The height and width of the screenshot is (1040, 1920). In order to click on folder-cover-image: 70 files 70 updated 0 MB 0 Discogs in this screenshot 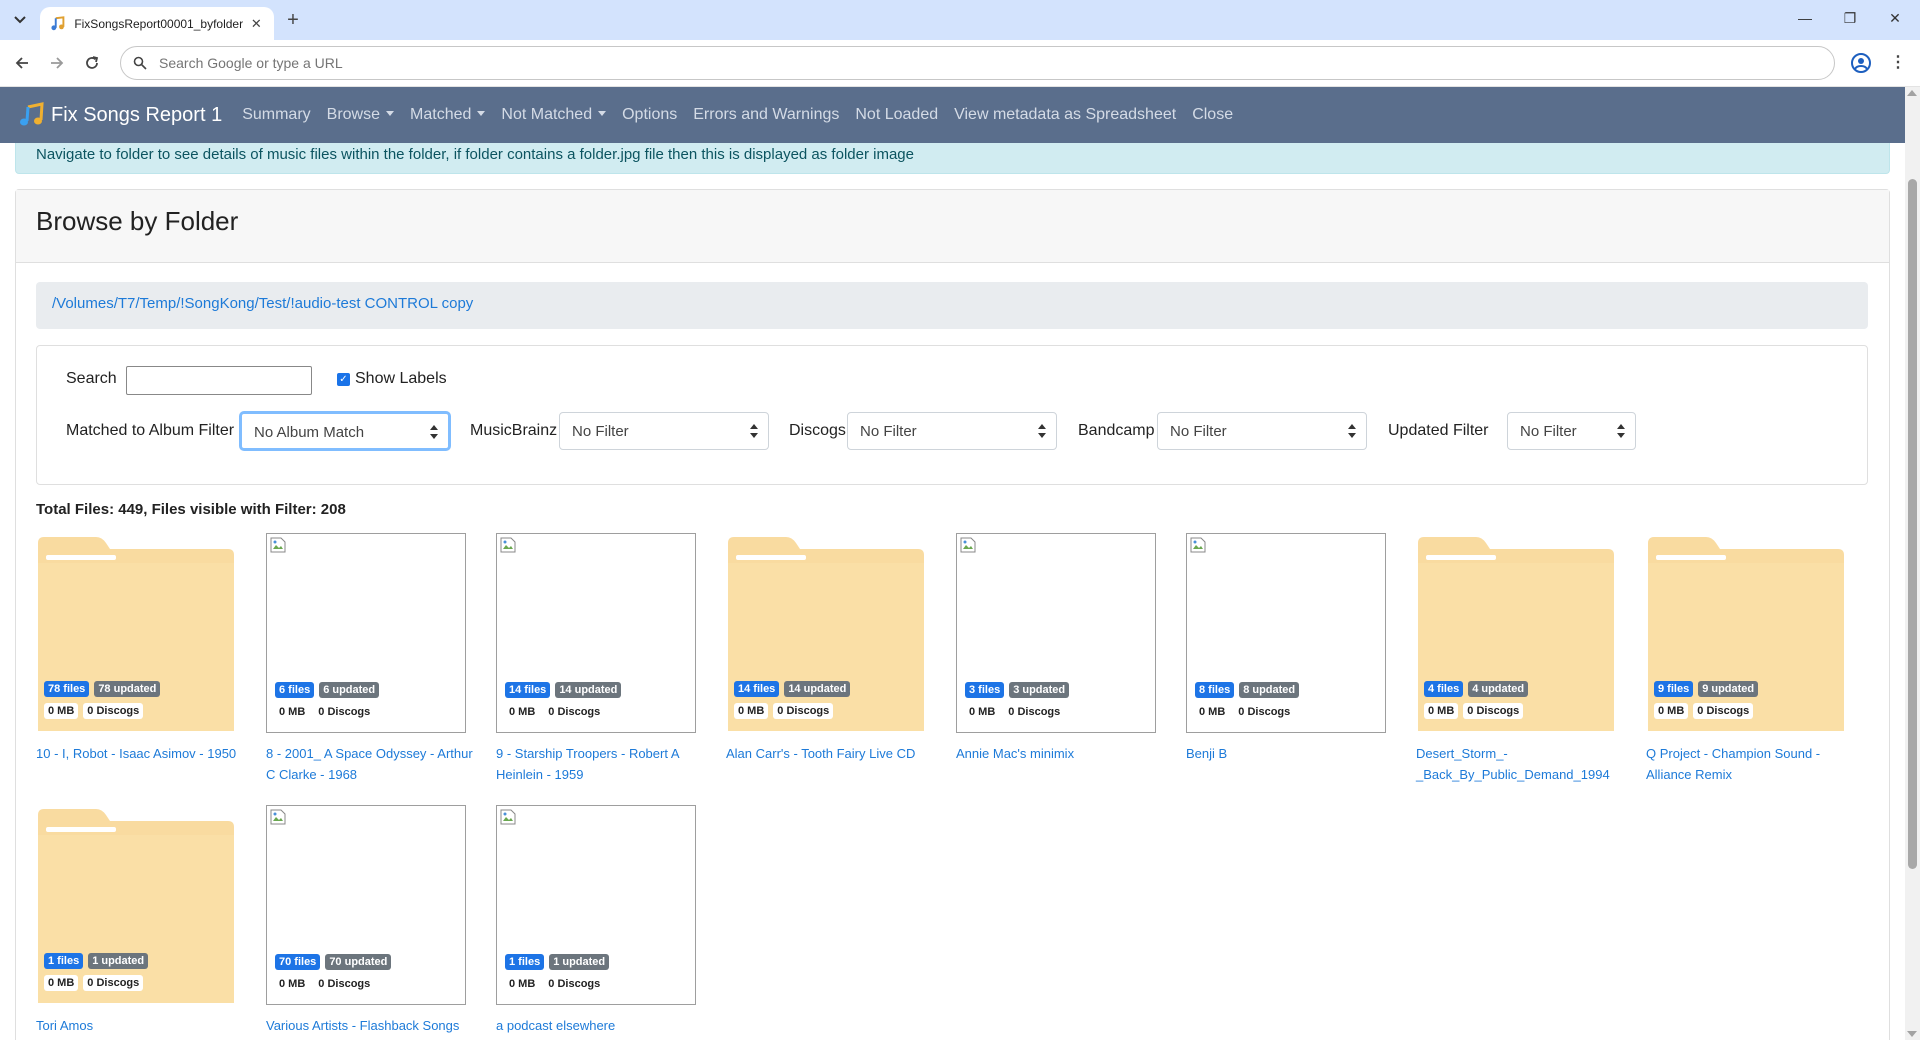, I will do `click(366, 905)`.